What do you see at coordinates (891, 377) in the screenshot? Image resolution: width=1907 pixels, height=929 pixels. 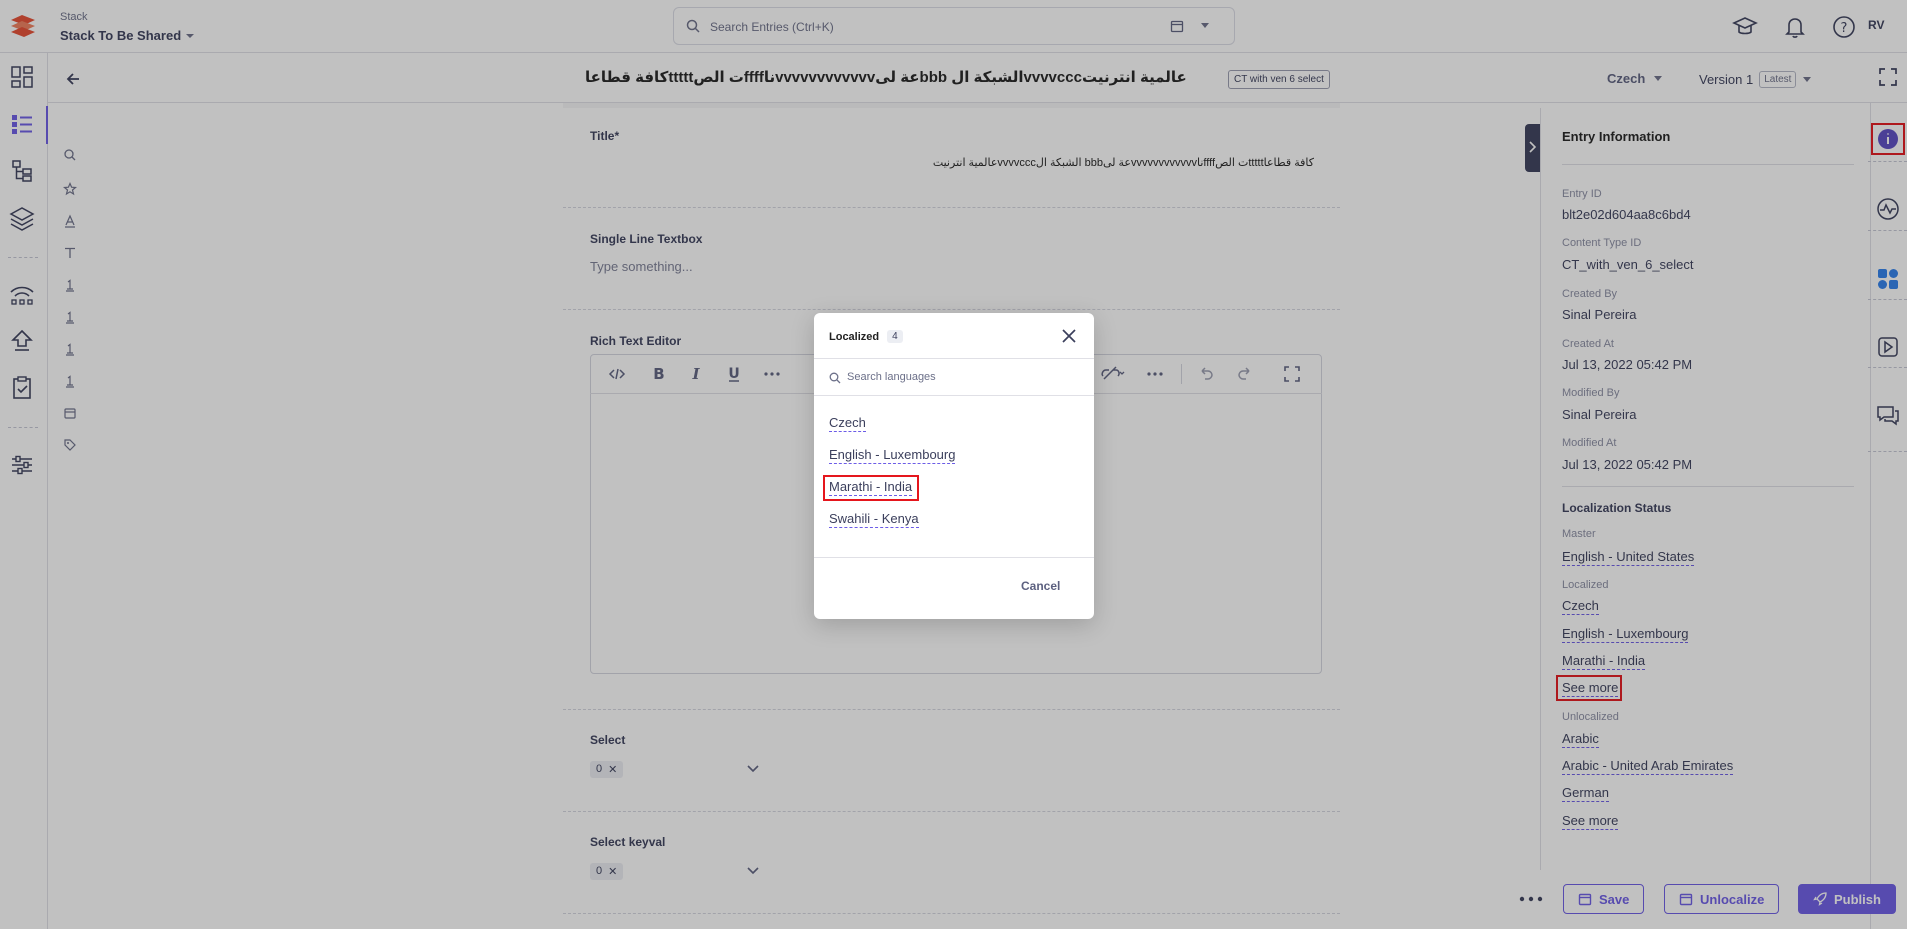 I see `language-search-input: Search languages` at bounding box center [891, 377].